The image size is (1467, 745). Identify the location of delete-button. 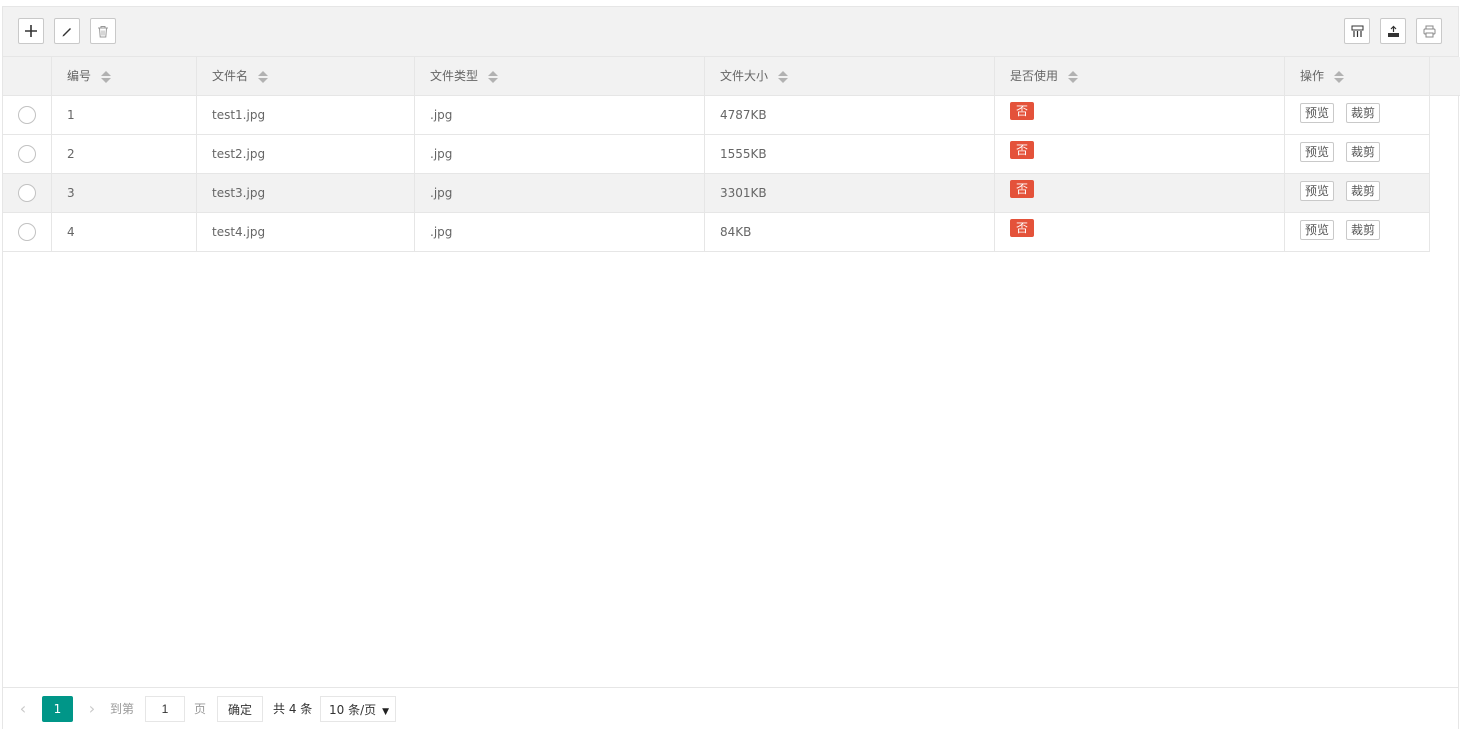
(103, 31).